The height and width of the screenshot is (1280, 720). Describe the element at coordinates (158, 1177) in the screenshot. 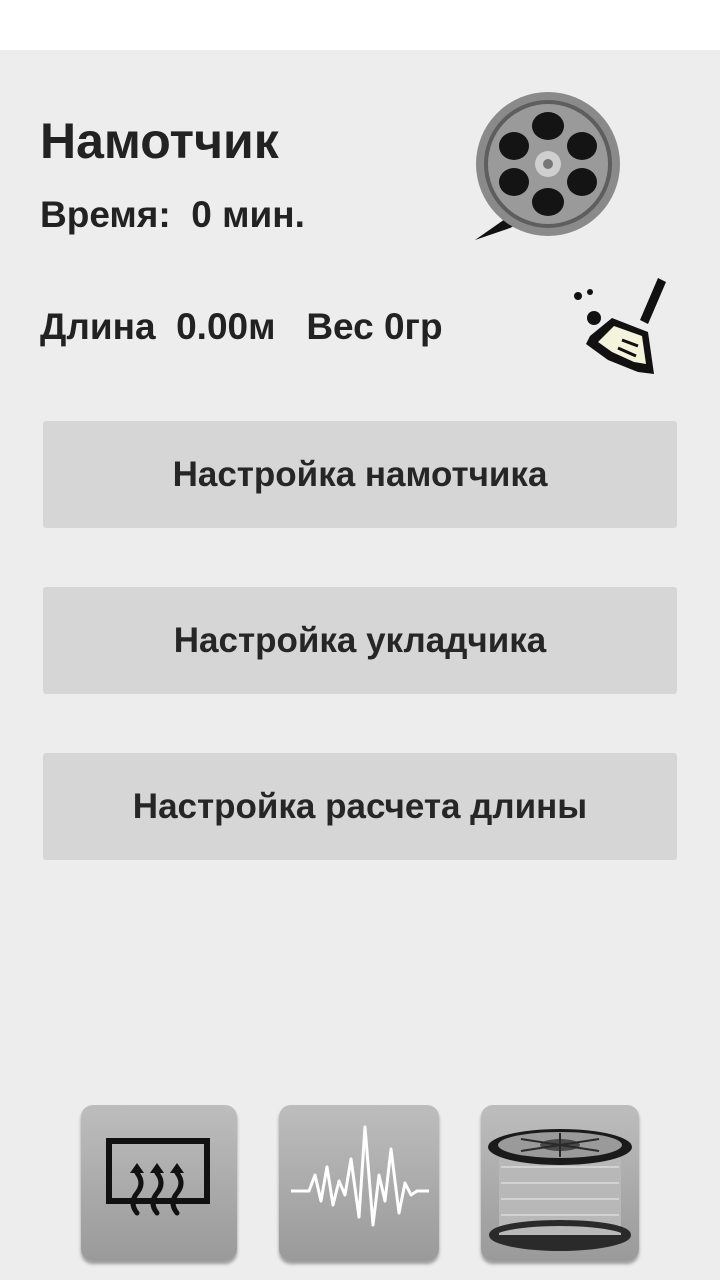

I see `heater-icon` at that location.